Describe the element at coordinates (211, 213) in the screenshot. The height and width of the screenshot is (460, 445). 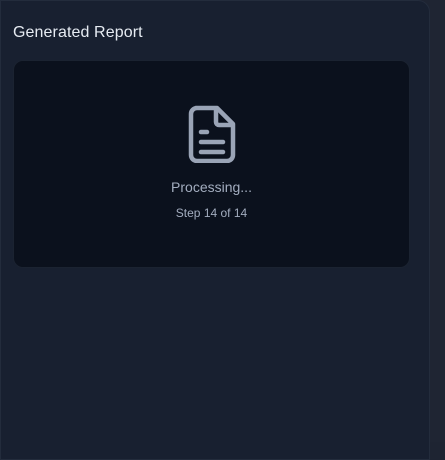
I see `step-indicator: Step 14 of 14` at that location.